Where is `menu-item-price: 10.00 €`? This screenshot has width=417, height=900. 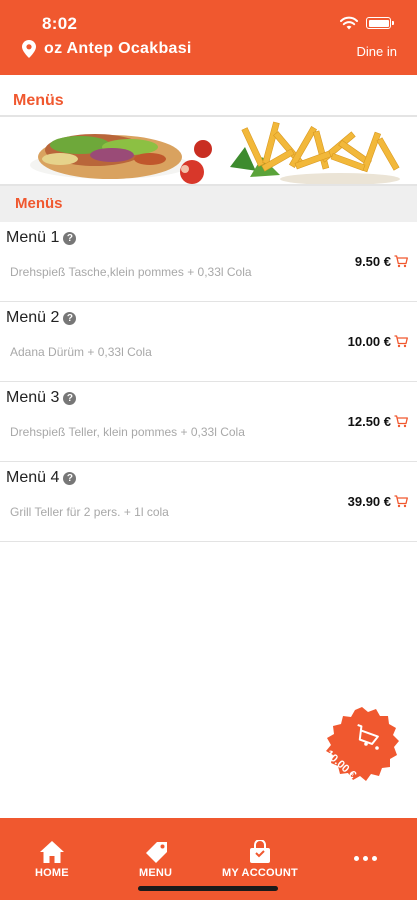 menu-item-price: 10.00 € is located at coordinates (369, 341).